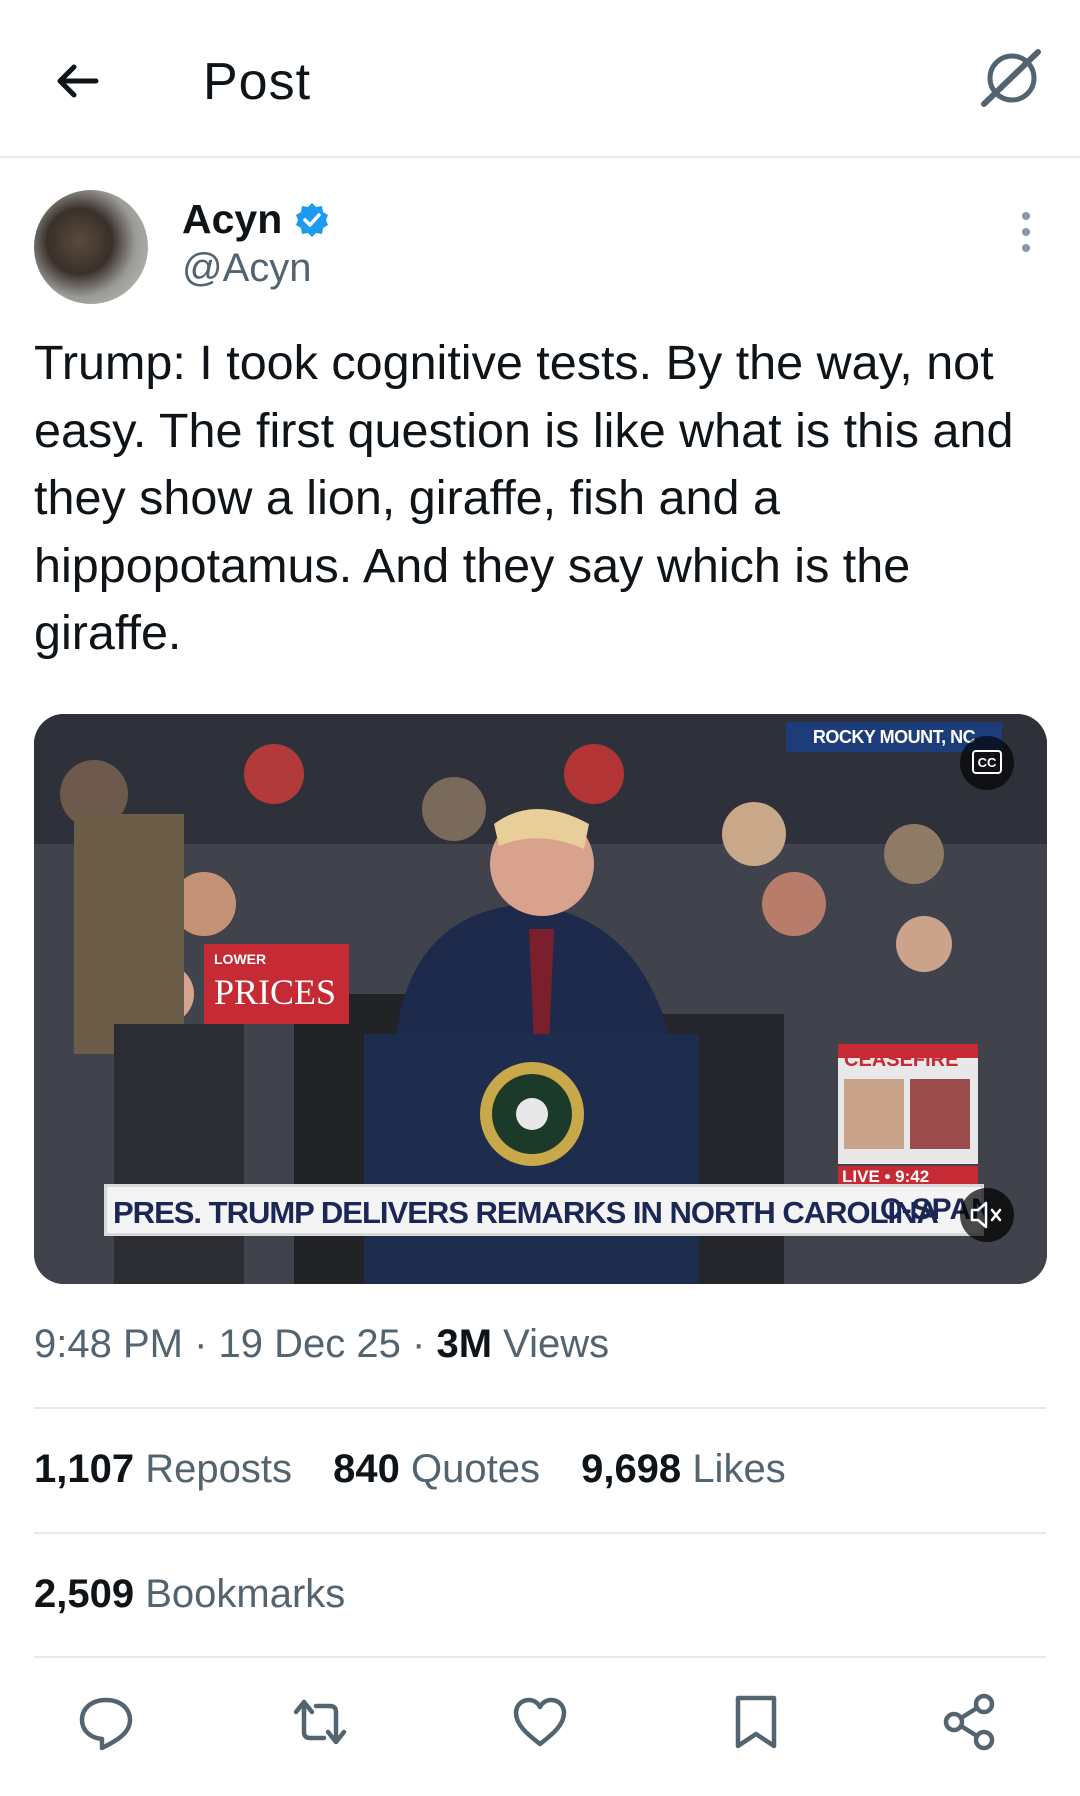  I want to click on more-options-button, so click(1026, 232).